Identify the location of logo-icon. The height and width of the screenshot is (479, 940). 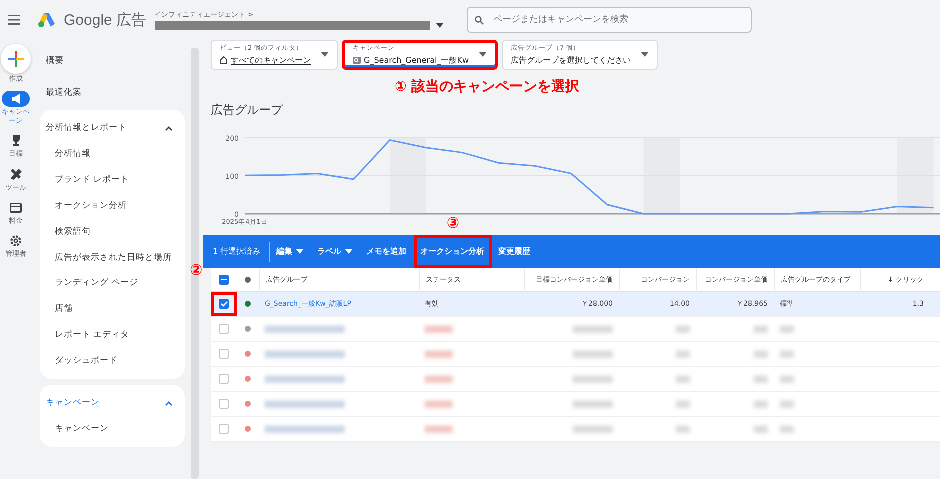
(47, 20).